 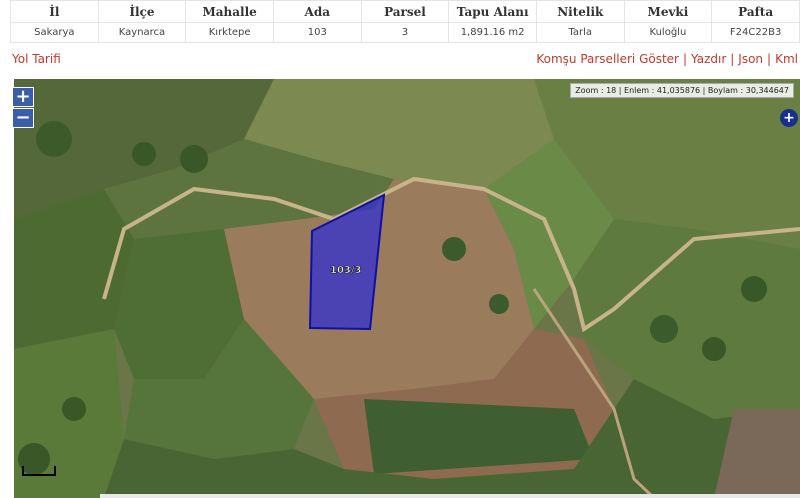 I want to click on header-mahalle: Mahalle, so click(x=229, y=11).